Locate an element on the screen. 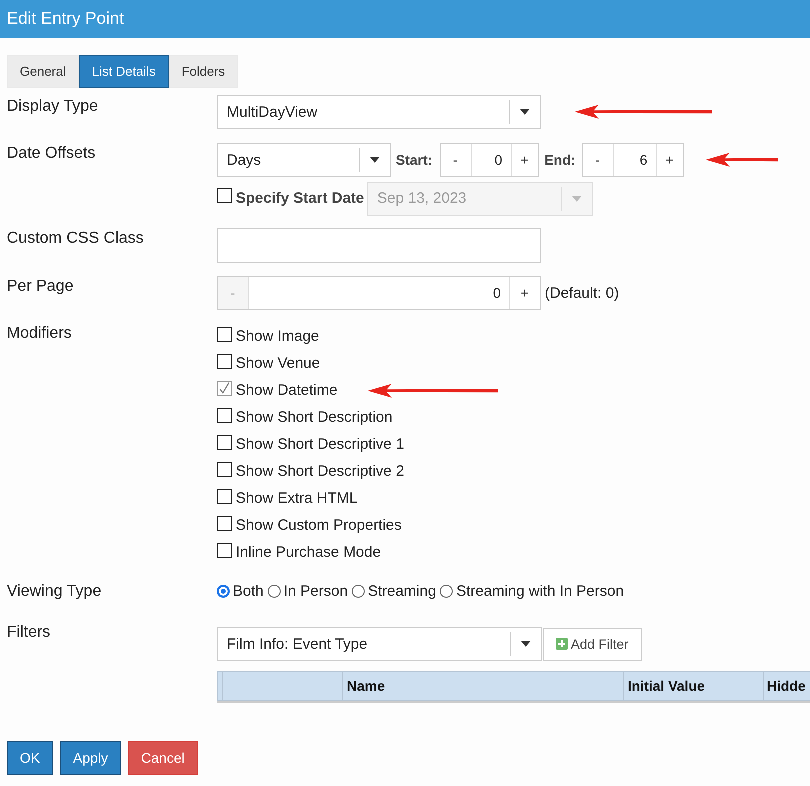  checkbox-label: Specify Start Date is located at coordinates (300, 198).